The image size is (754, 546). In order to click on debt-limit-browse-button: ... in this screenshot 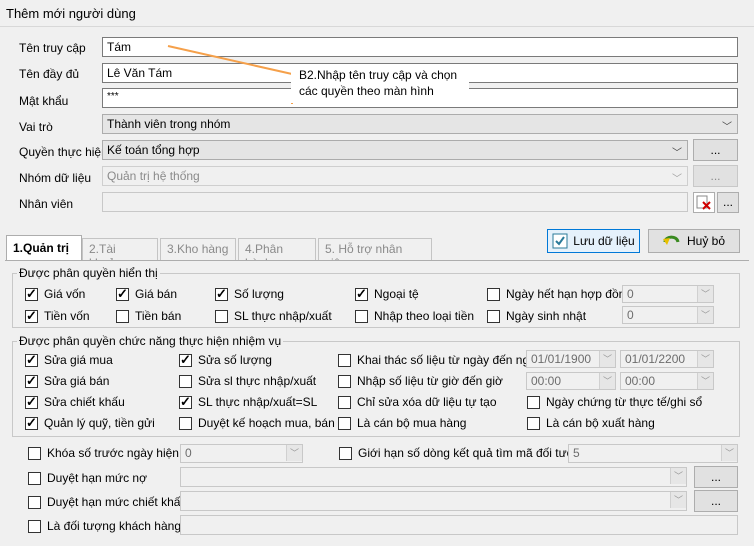, I will do `click(716, 477)`.